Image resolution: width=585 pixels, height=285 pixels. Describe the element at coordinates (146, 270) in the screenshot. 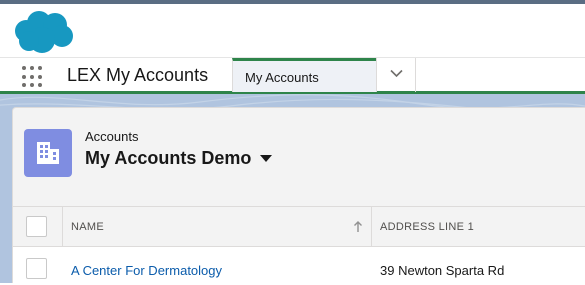

I see `account-name-link: A Center For Dermatology` at that location.